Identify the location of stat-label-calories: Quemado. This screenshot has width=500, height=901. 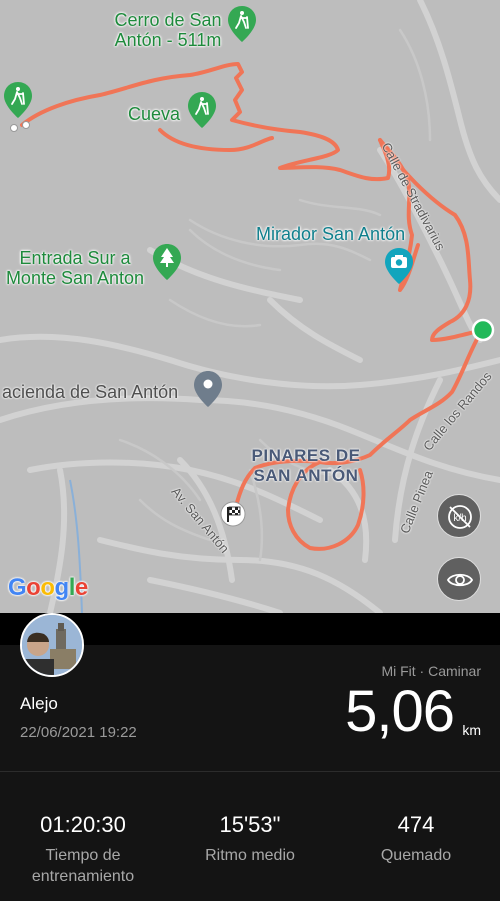
(416, 855).